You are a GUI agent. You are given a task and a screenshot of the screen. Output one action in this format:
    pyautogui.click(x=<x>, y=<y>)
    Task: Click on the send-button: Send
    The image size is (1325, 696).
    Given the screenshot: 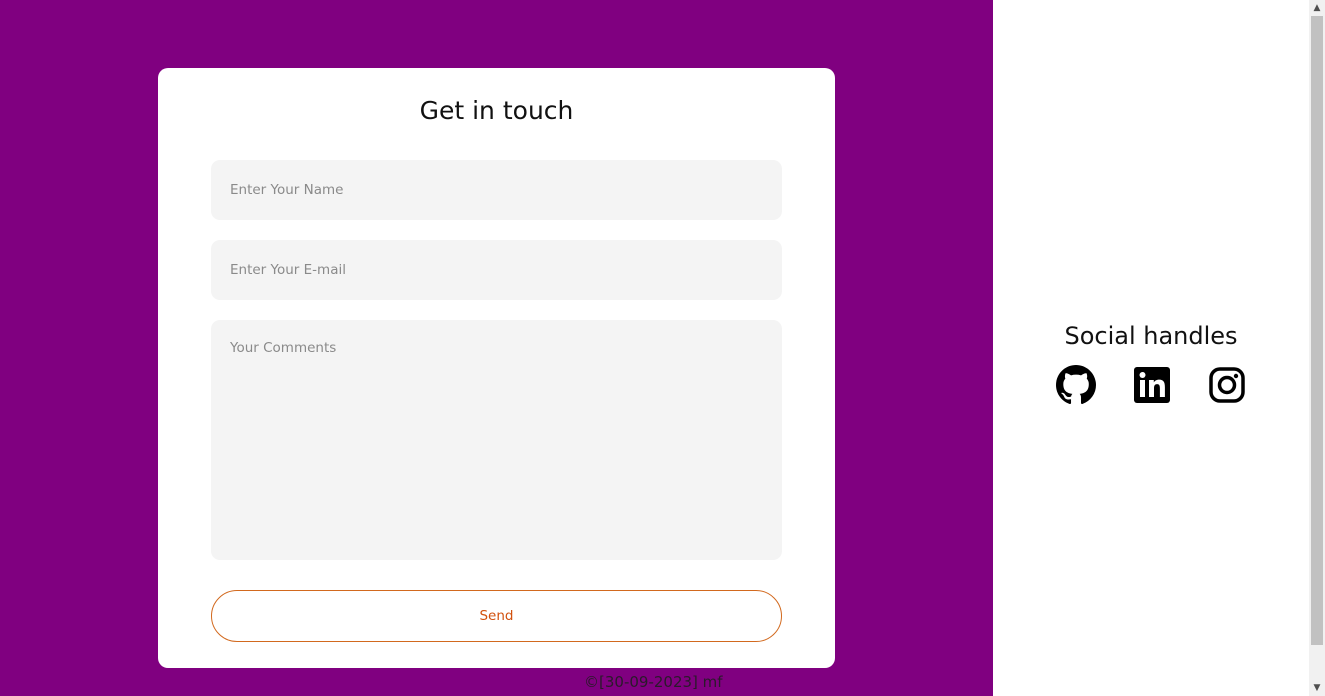 What is the action you would take?
    pyautogui.click(x=496, y=616)
    